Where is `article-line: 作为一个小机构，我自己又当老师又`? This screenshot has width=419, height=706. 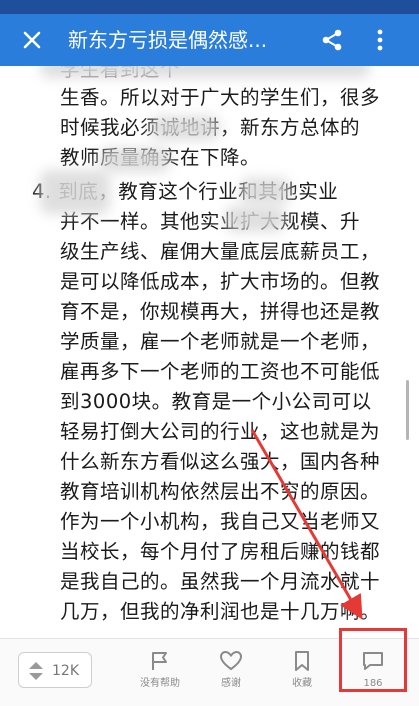 article-line: 作为一个小机构，我自己又当老师又 is located at coordinates (220, 521).